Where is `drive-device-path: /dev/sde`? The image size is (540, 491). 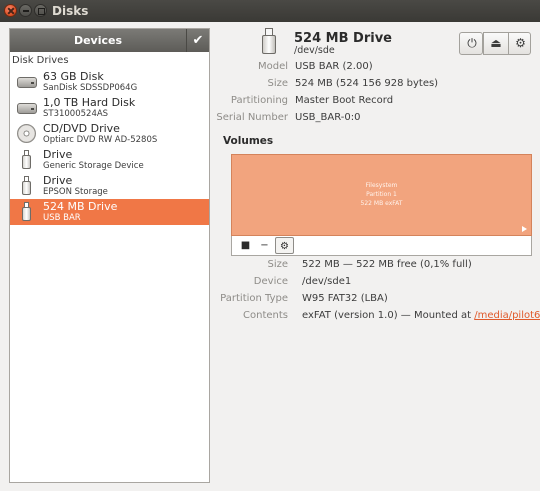 drive-device-path: /dev/sde is located at coordinates (314, 50).